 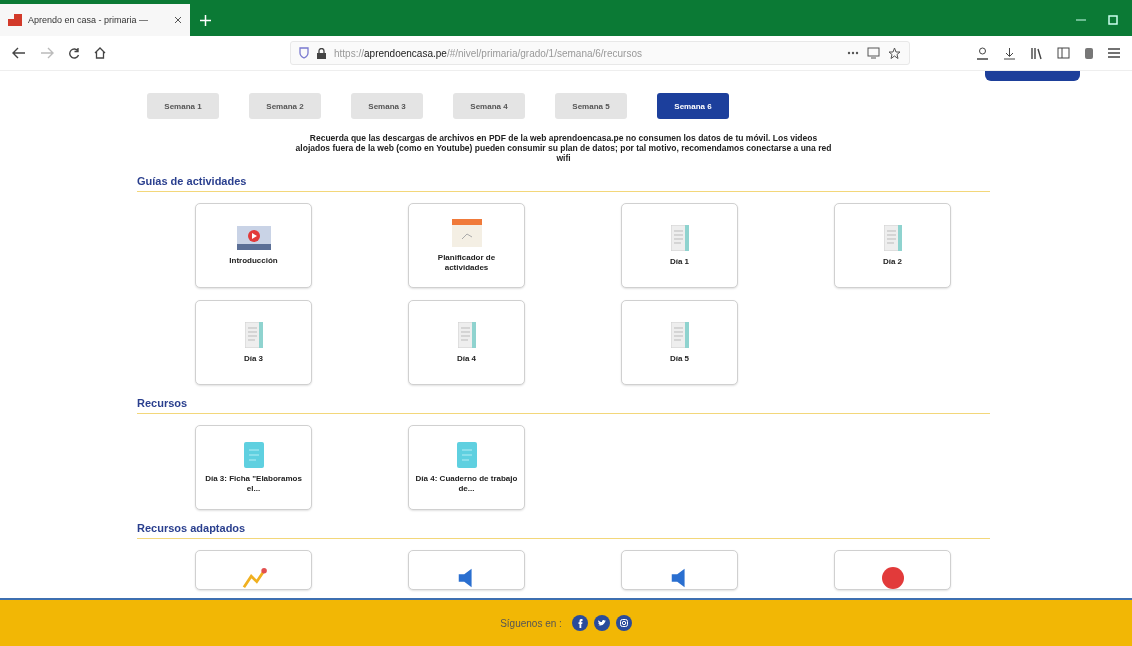 I want to click on close-icon, so click(x=178, y=20).